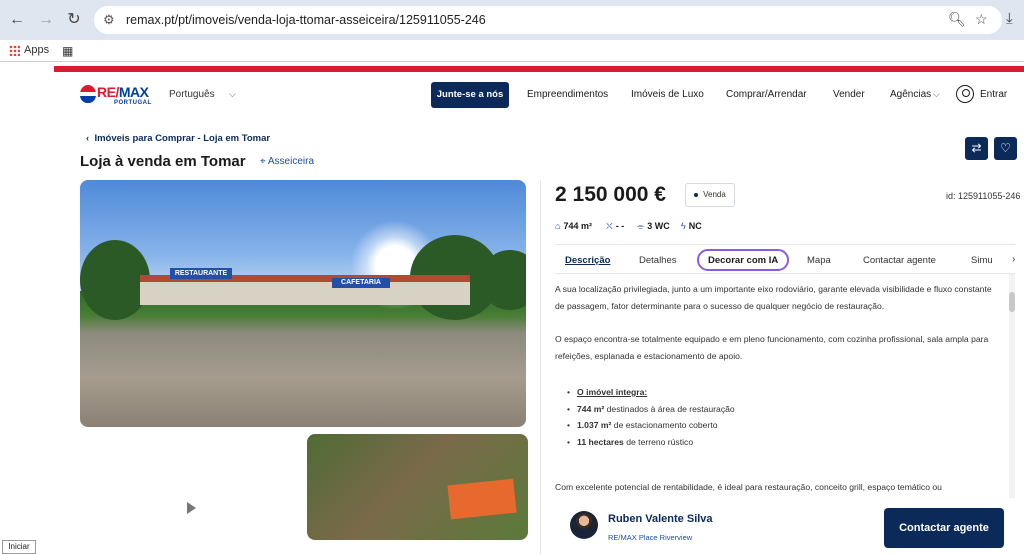 The height and width of the screenshot is (554, 1024). Describe the element at coordinates (819, 260) in the screenshot. I see `tab-mapa: Mapa` at that location.